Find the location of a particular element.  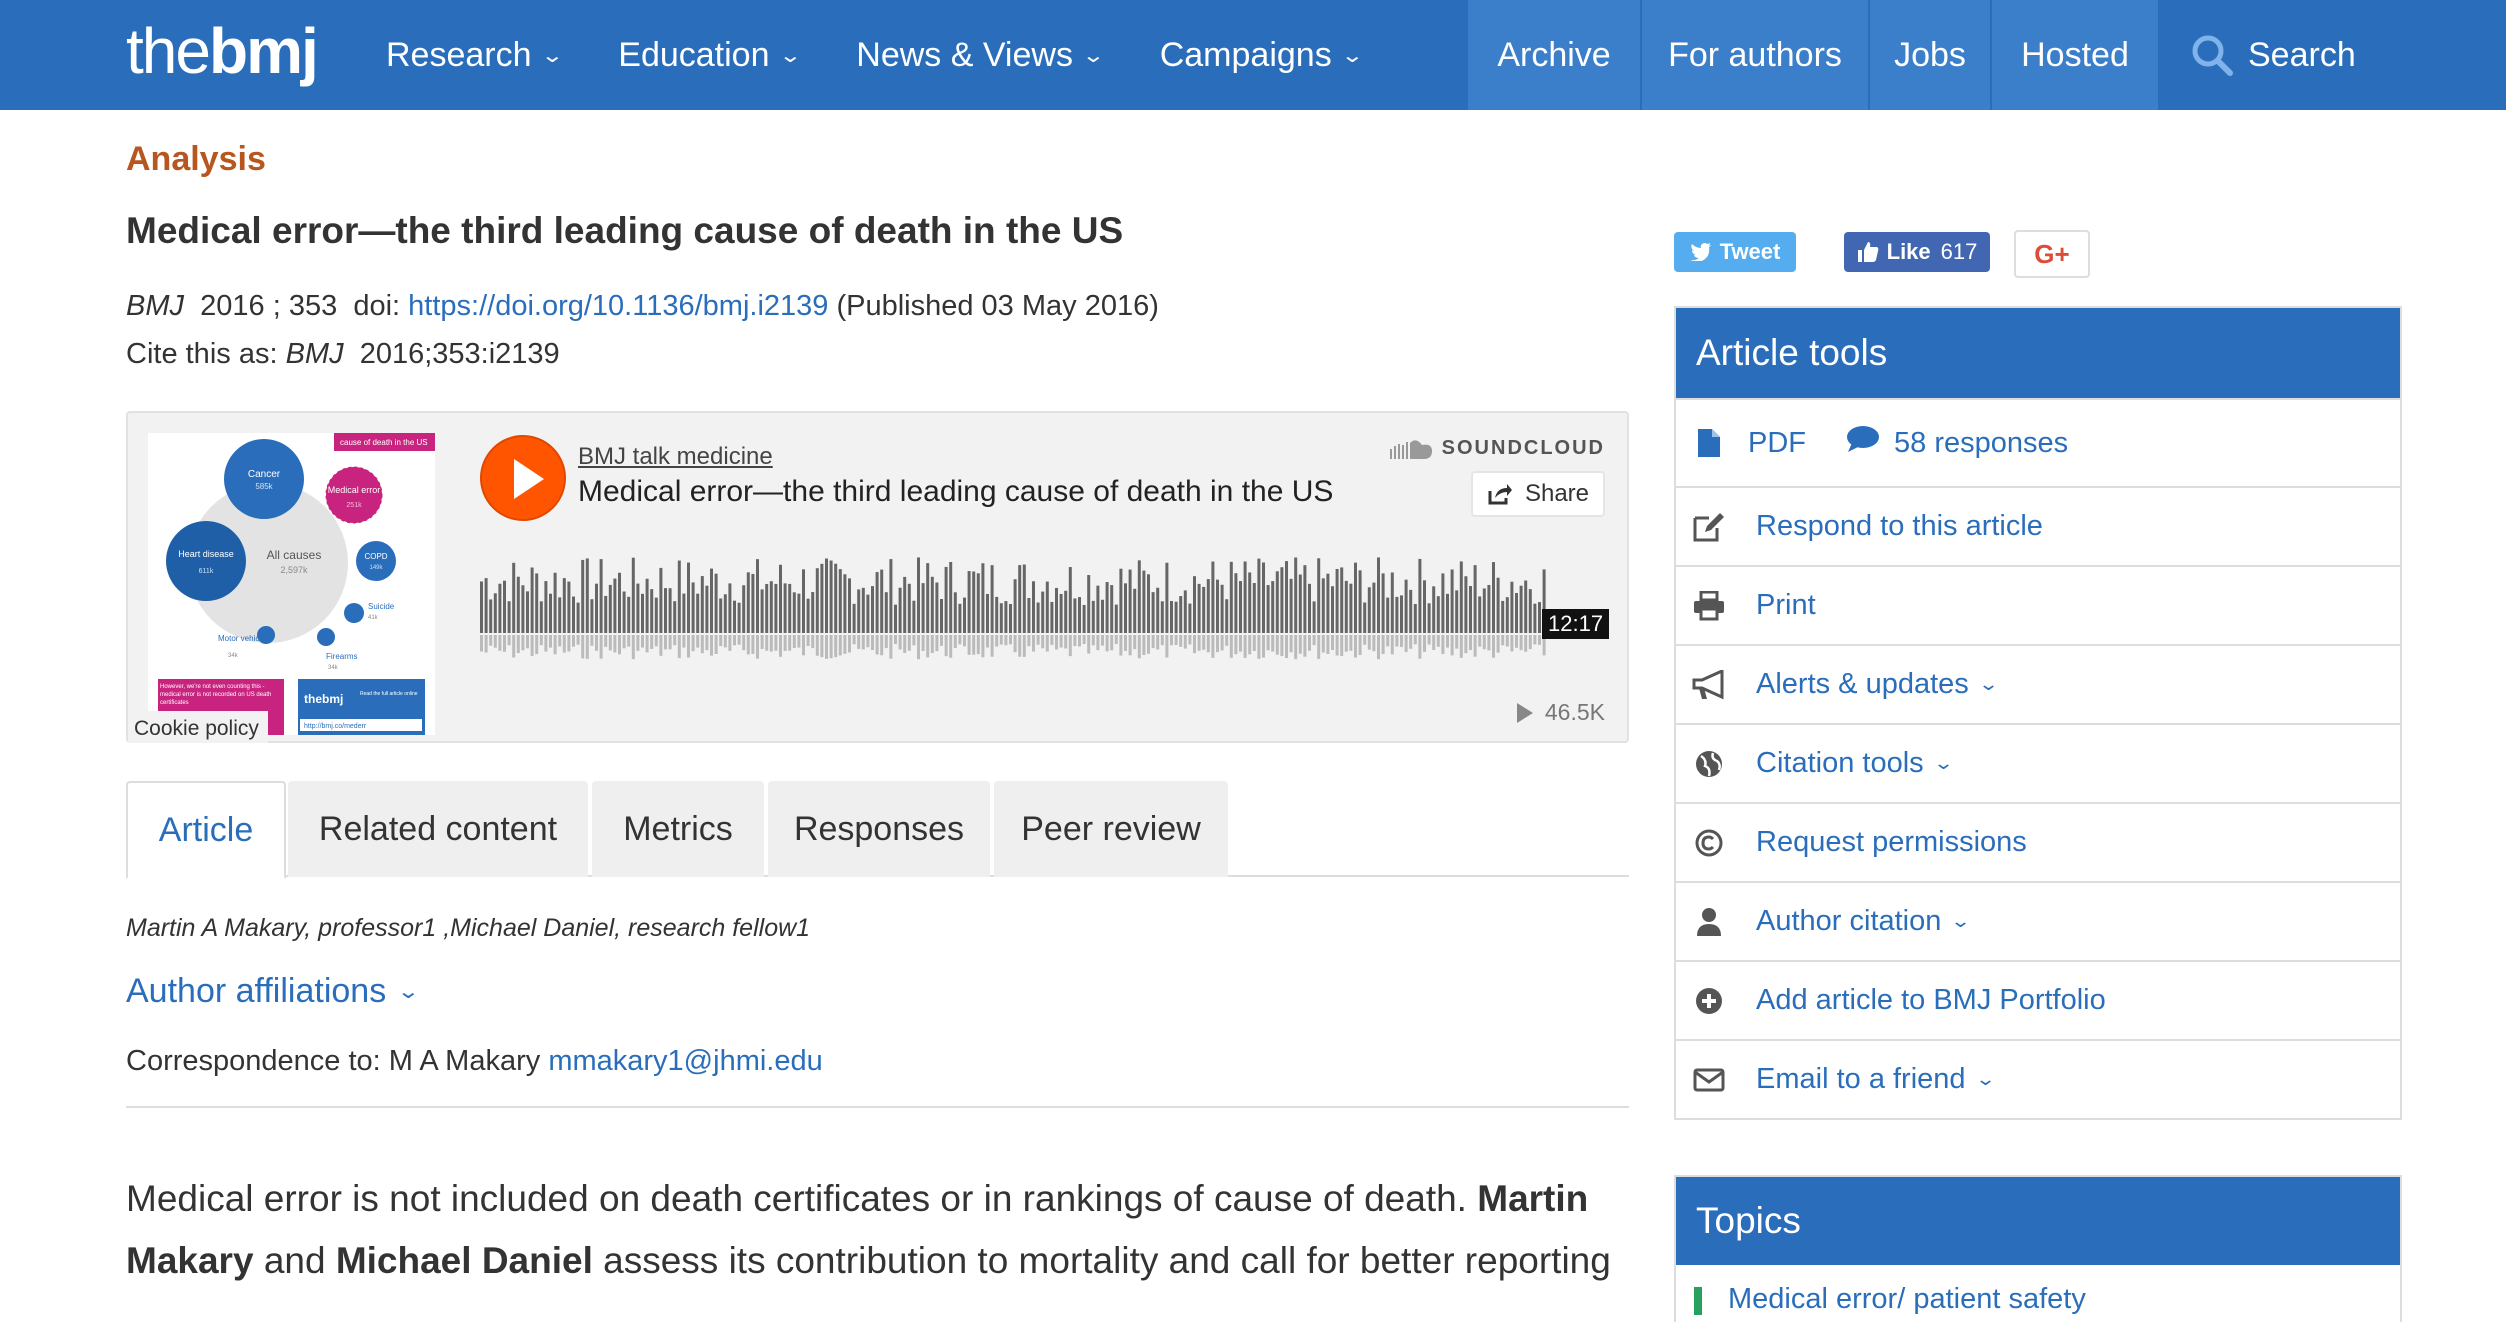

search-label: Search is located at coordinates (2302, 54).